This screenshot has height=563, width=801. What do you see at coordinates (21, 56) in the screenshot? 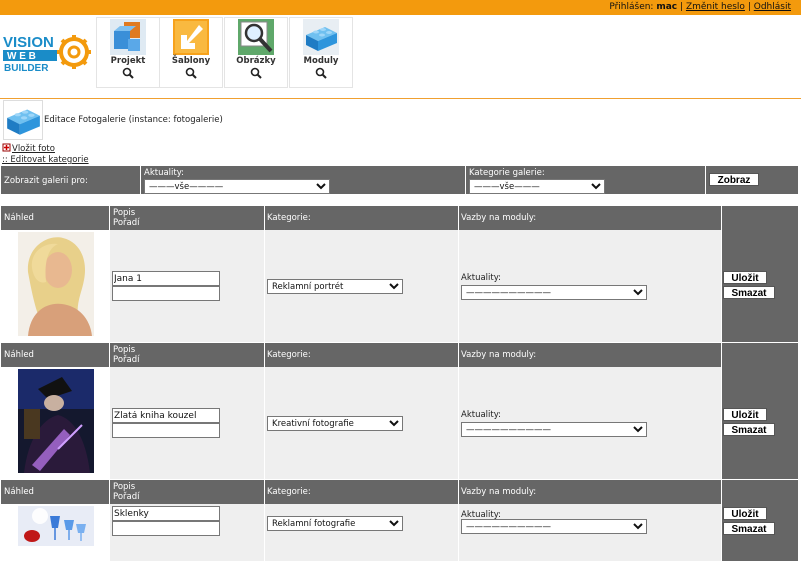
I see `svg-text: W E B` at bounding box center [21, 56].